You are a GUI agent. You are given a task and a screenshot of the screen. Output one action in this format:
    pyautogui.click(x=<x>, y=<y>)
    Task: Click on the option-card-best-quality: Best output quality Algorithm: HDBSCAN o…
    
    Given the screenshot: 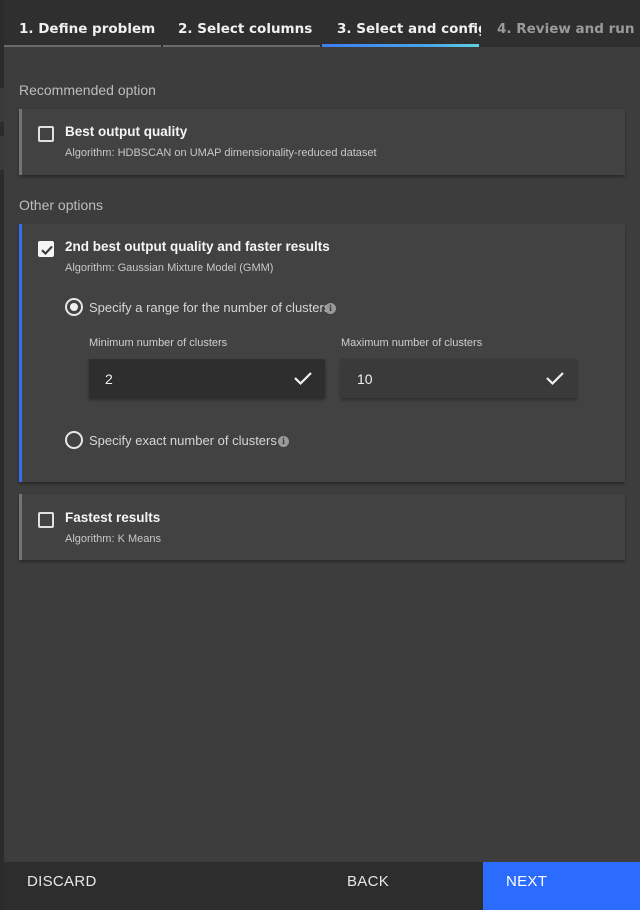 What is the action you would take?
    pyautogui.click(x=322, y=142)
    